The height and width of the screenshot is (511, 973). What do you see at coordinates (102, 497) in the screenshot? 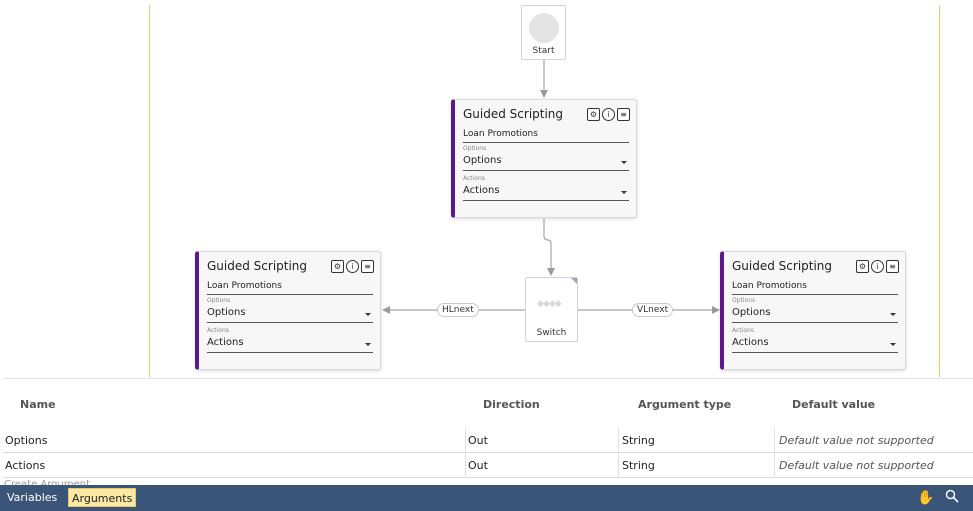
I see `tab-arguments: Arguments` at bounding box center [102, 497].